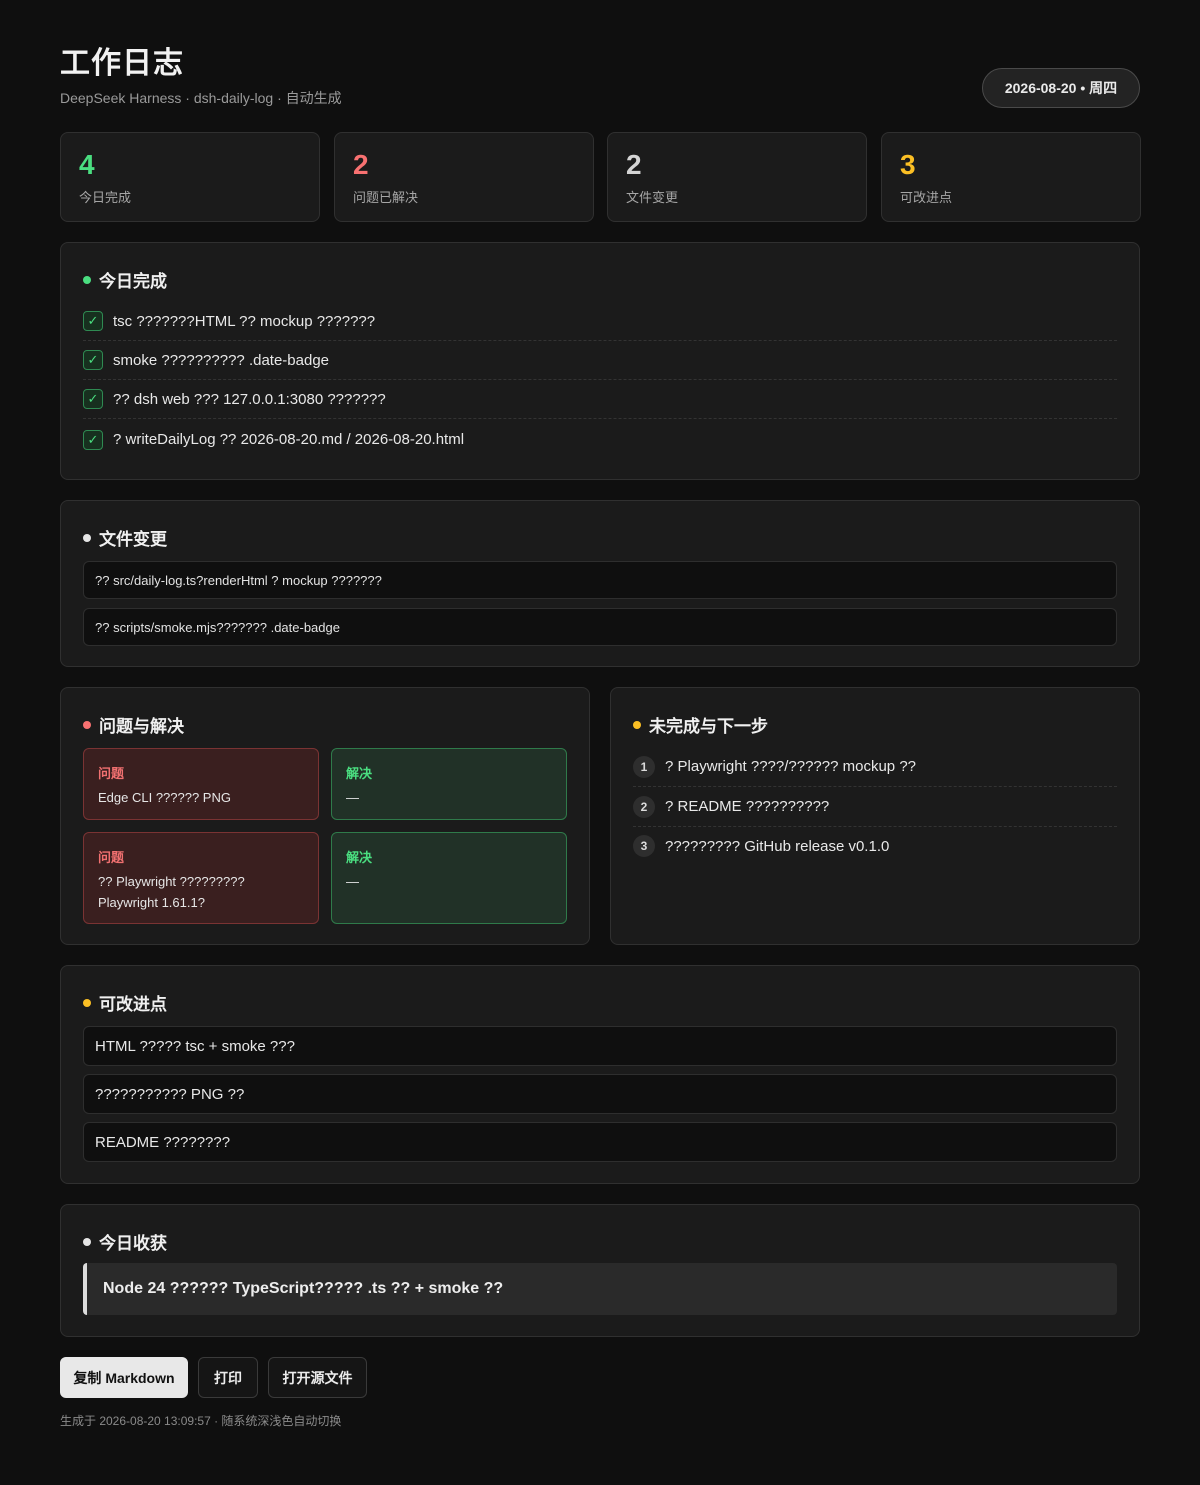  I want to click on learned-panel-title: 今日收获, so click(125, 1241).